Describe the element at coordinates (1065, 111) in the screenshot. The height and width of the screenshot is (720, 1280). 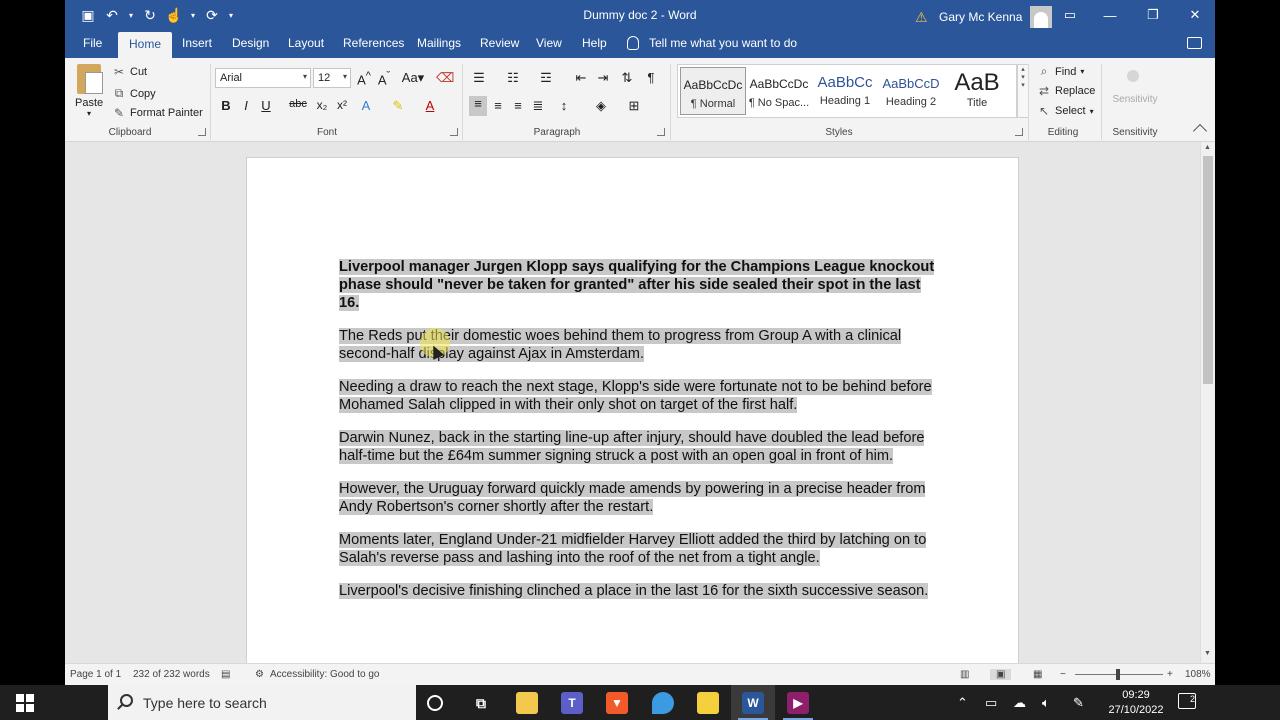
I see `select-button: ↖ Select ▾` at that location.